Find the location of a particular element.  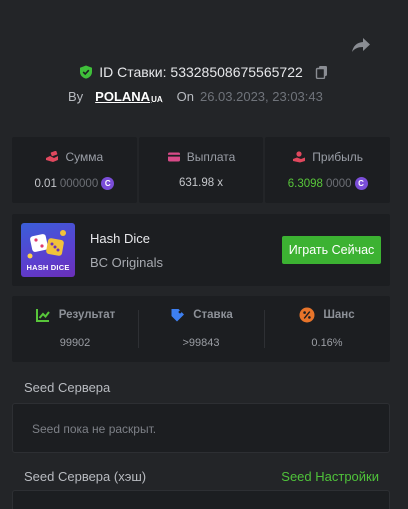

bet-results: Результат 99902 Ставка >99843 Шанс 0.16% is located at coordinates (201, 329).